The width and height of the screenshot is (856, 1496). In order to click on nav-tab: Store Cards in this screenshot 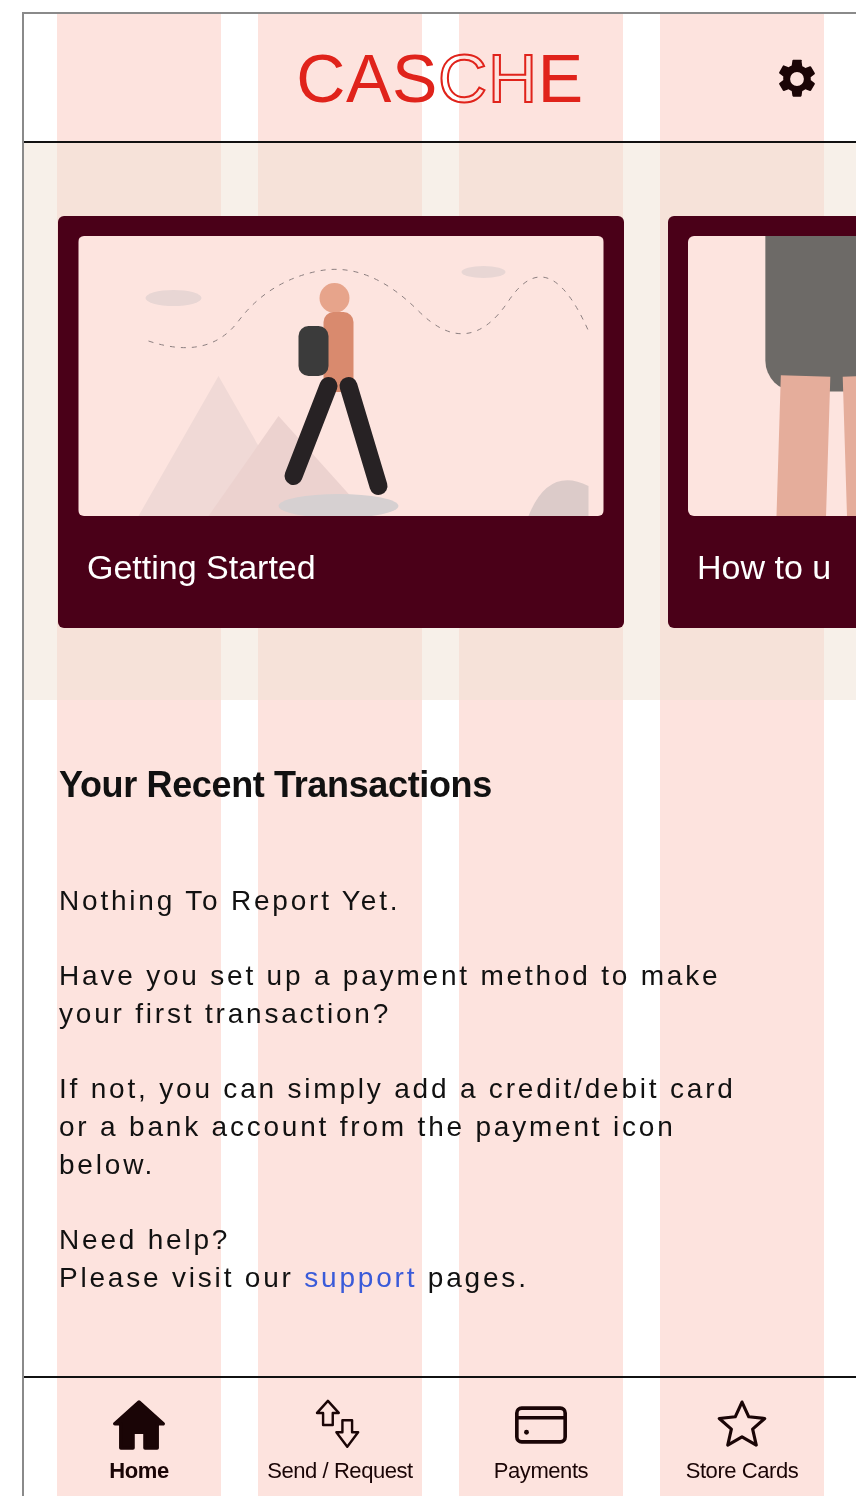, I will do `click(742, 1437)`.